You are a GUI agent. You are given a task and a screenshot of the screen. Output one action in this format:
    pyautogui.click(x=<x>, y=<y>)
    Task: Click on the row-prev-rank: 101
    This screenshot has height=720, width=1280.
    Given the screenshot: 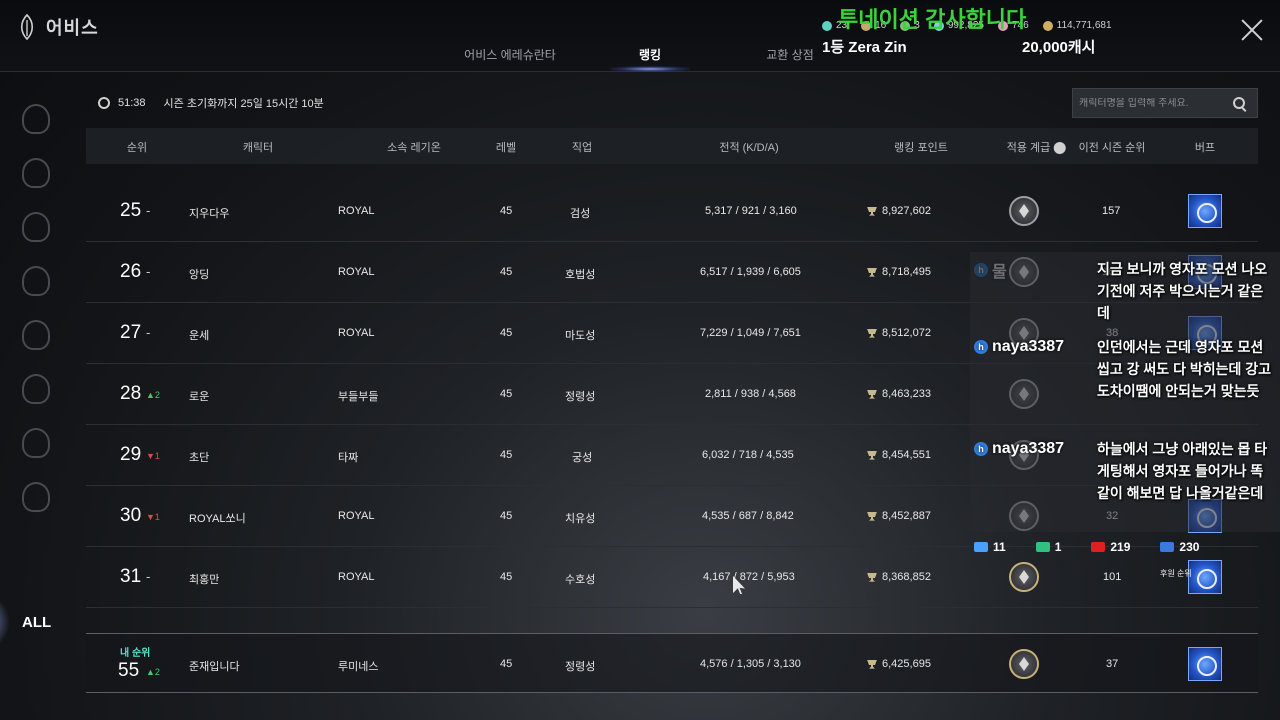 What is the action you would take?
    pyautogui.click(x=1112, y=577)
    